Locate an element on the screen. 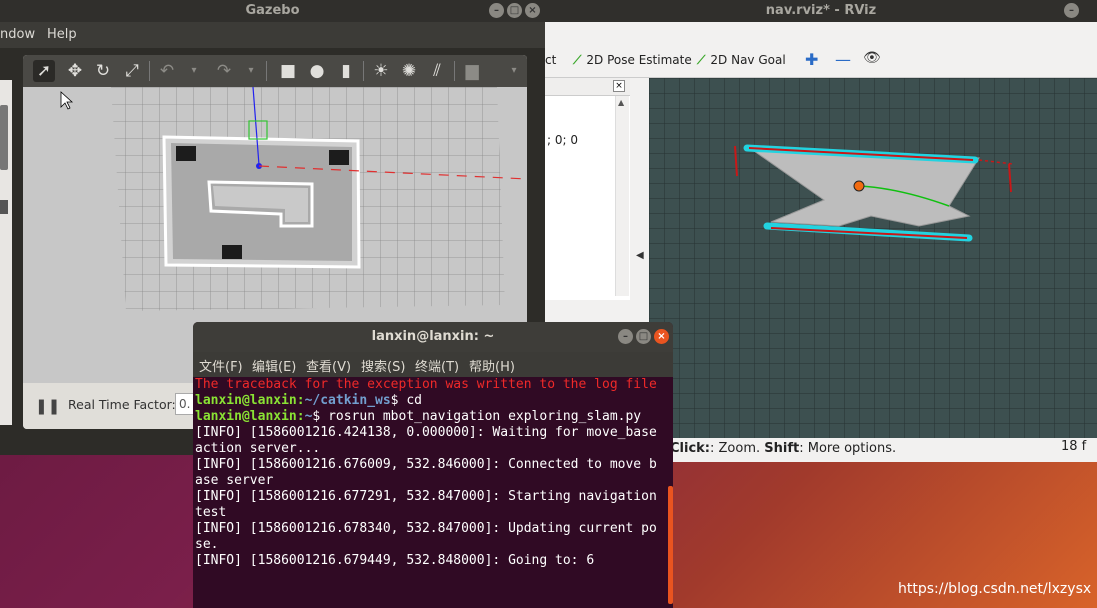 Image resolution: width=1097 pixels, height=608 pixels. terminal-window-controls: – □ × is located at coordinates (643, 336).